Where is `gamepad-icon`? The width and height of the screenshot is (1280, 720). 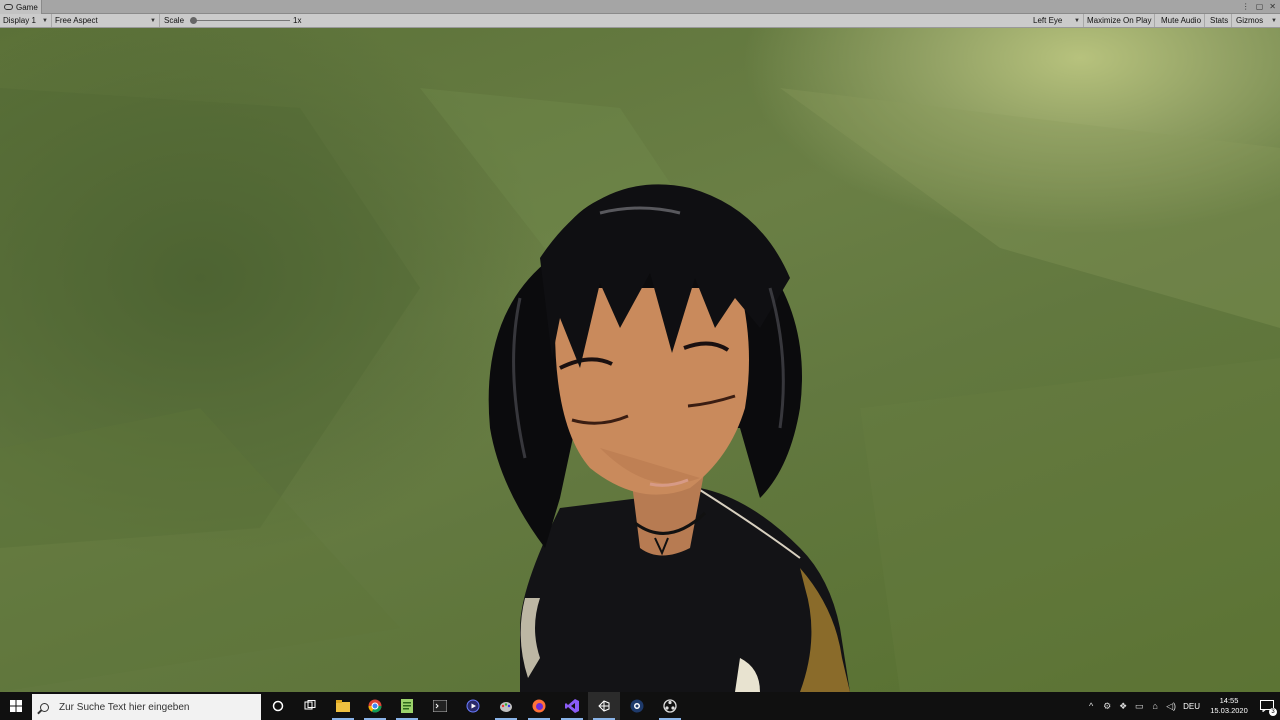 gamepad-icon is located at coordinates (8, 7).